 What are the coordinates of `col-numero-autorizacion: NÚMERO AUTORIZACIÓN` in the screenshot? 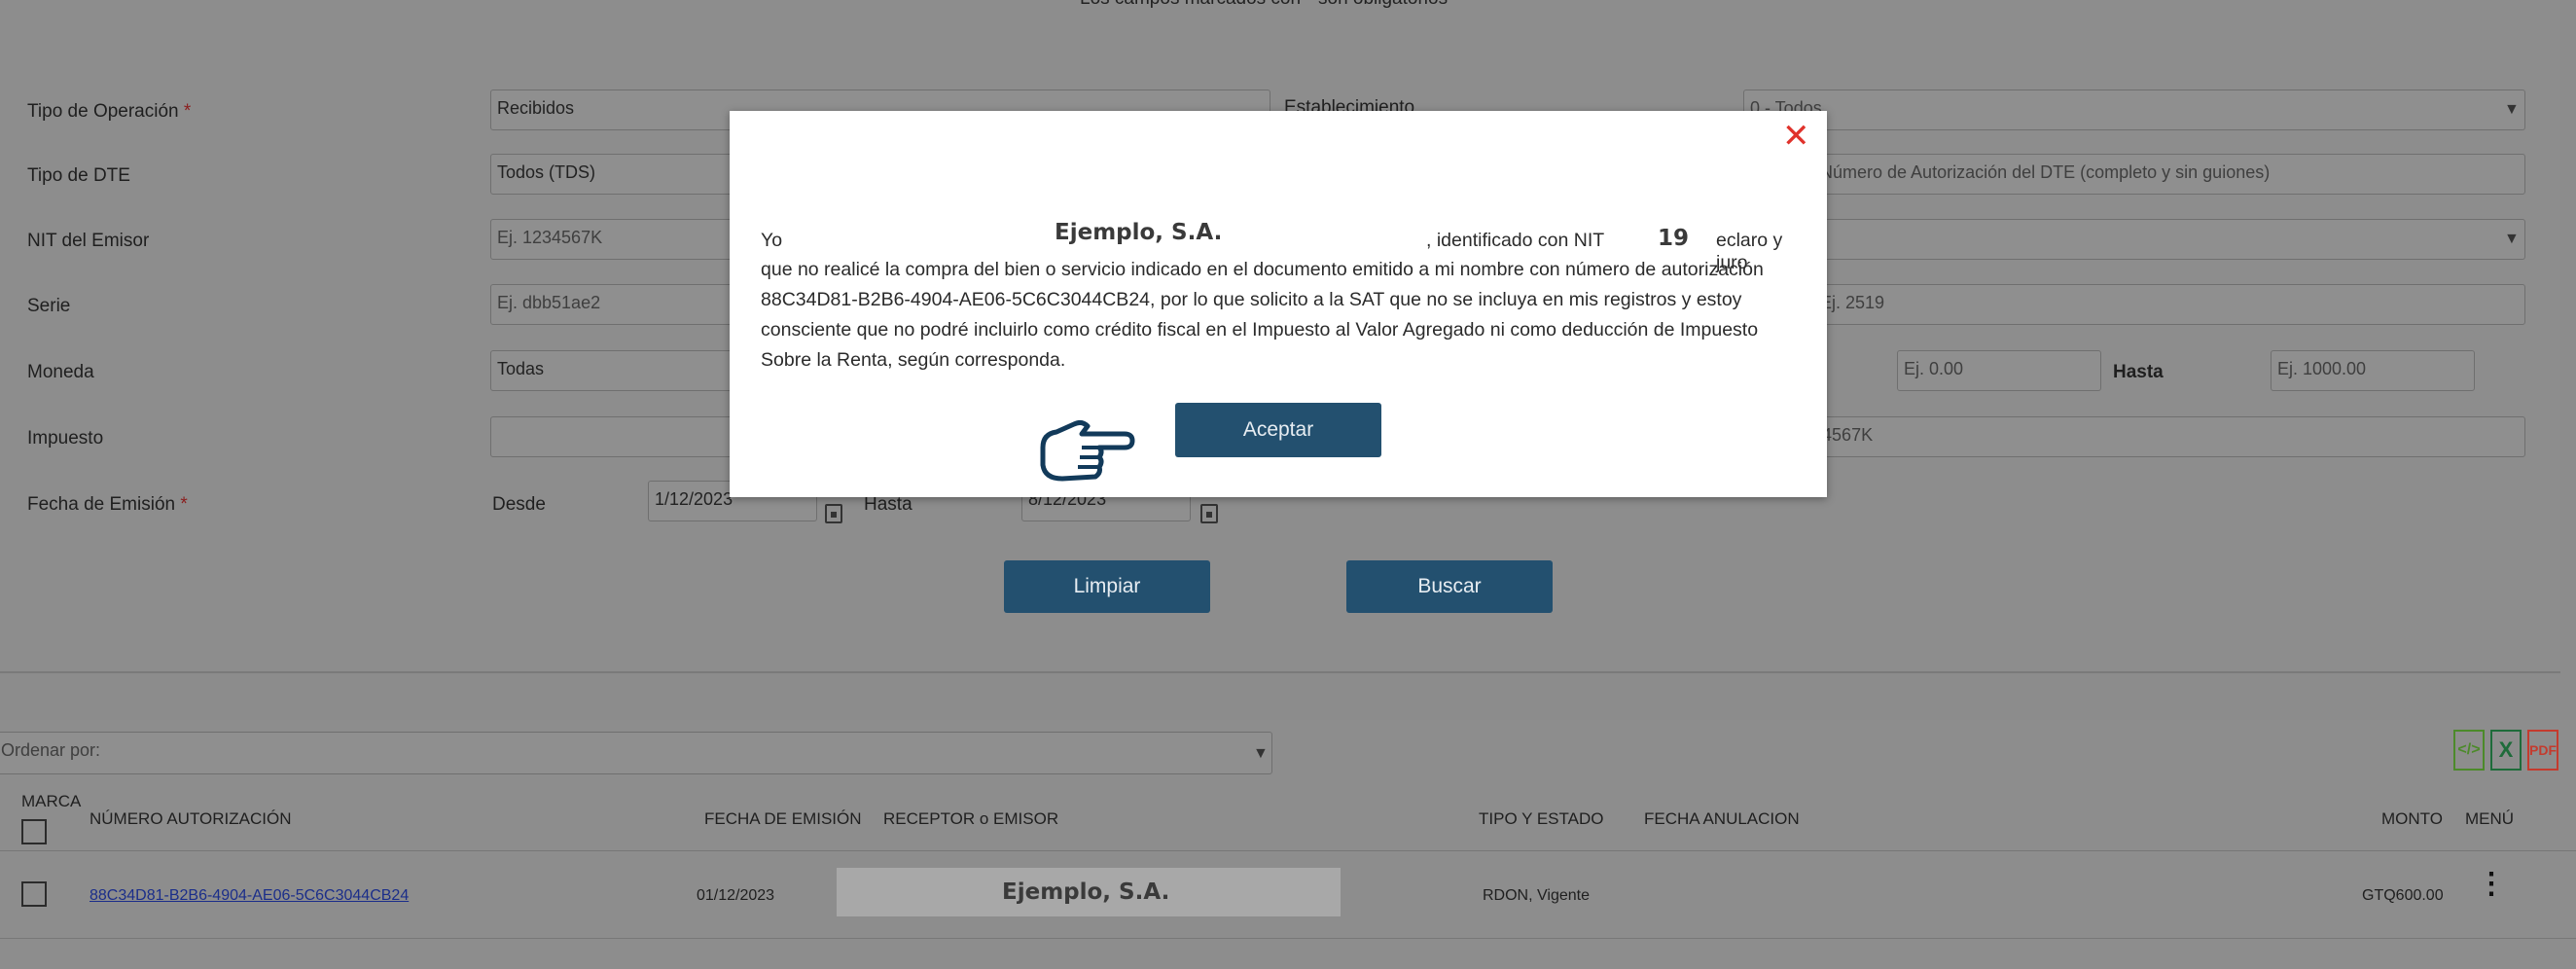 It's located at (190, 819).